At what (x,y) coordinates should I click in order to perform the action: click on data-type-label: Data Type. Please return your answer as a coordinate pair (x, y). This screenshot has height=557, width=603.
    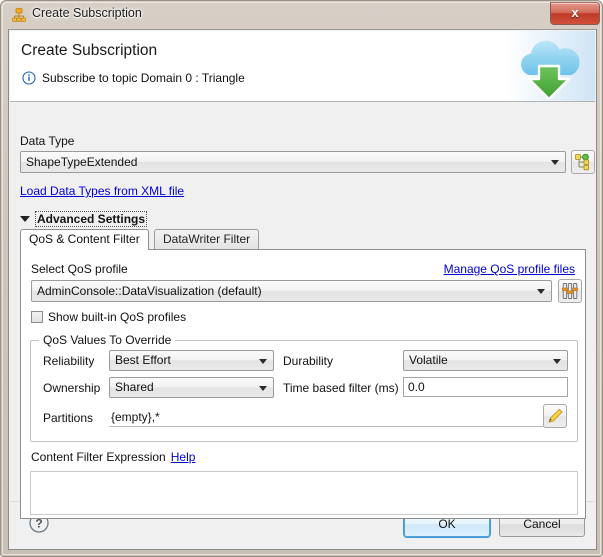
    Looking at the image, I should click on (47, 141).